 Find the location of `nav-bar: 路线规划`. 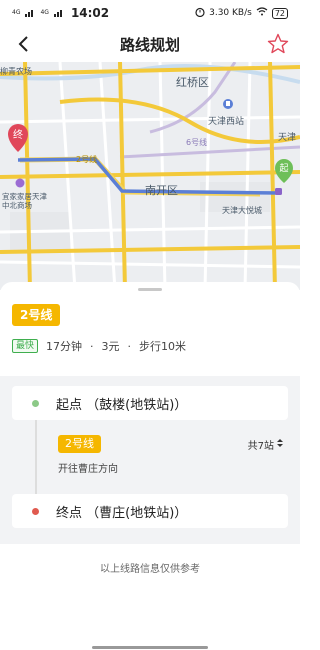

nav-bar: 路线规划 is located at coordinates (150, 44).